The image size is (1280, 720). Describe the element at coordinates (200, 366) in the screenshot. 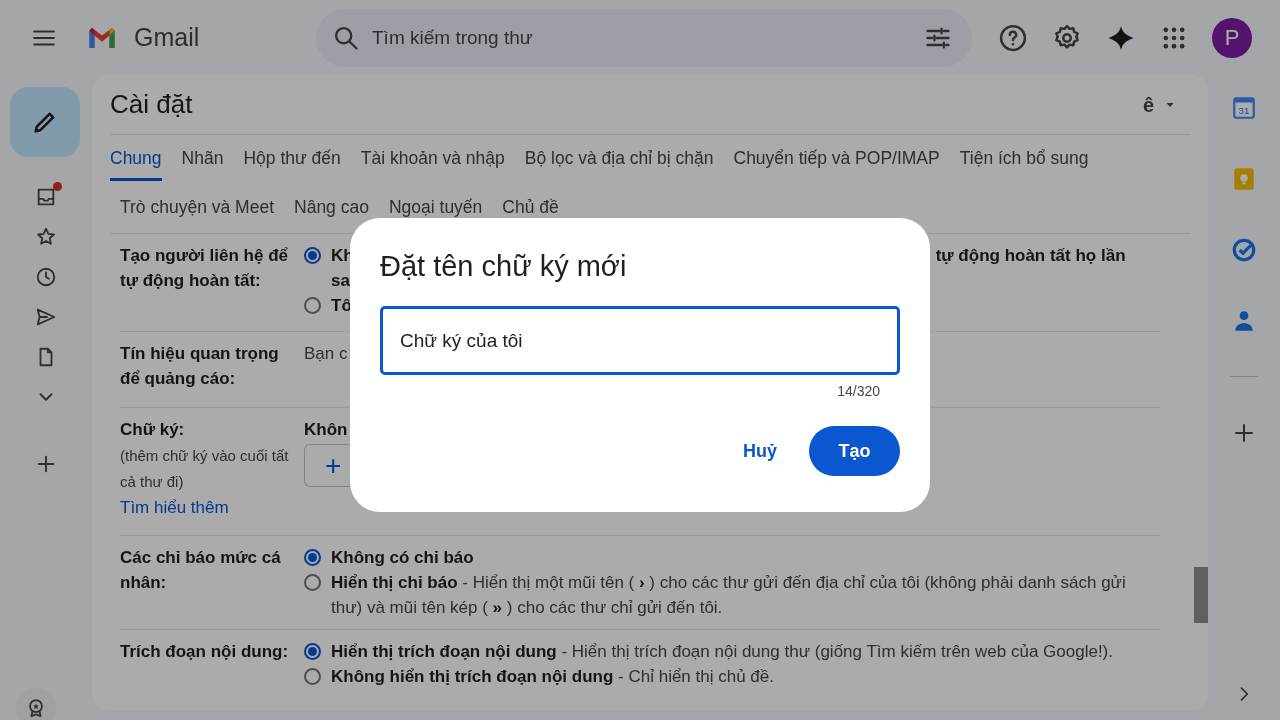

I see `setting-label: Tín hiệu quan trọng để quảng cáo:` at that location.